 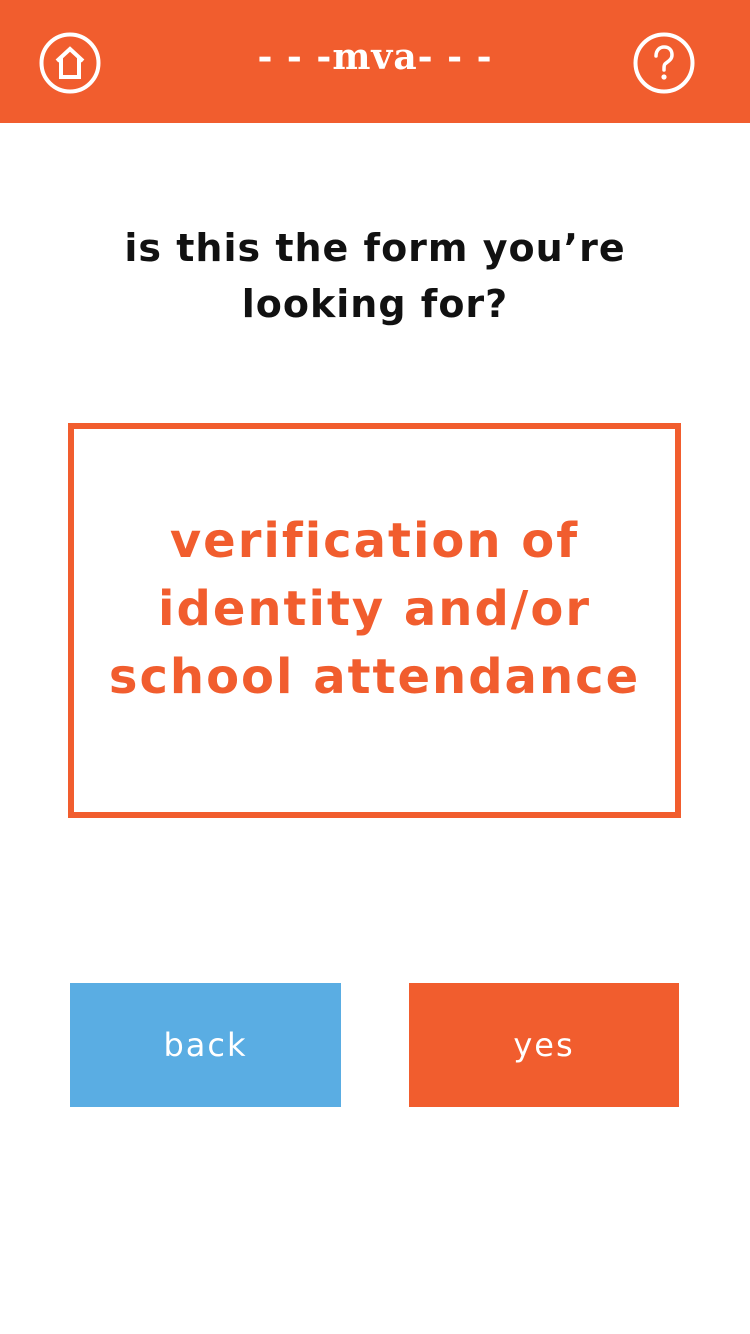 I want to click on question-heading: is this the form you’re looking for?, so click(x=375, y=276).